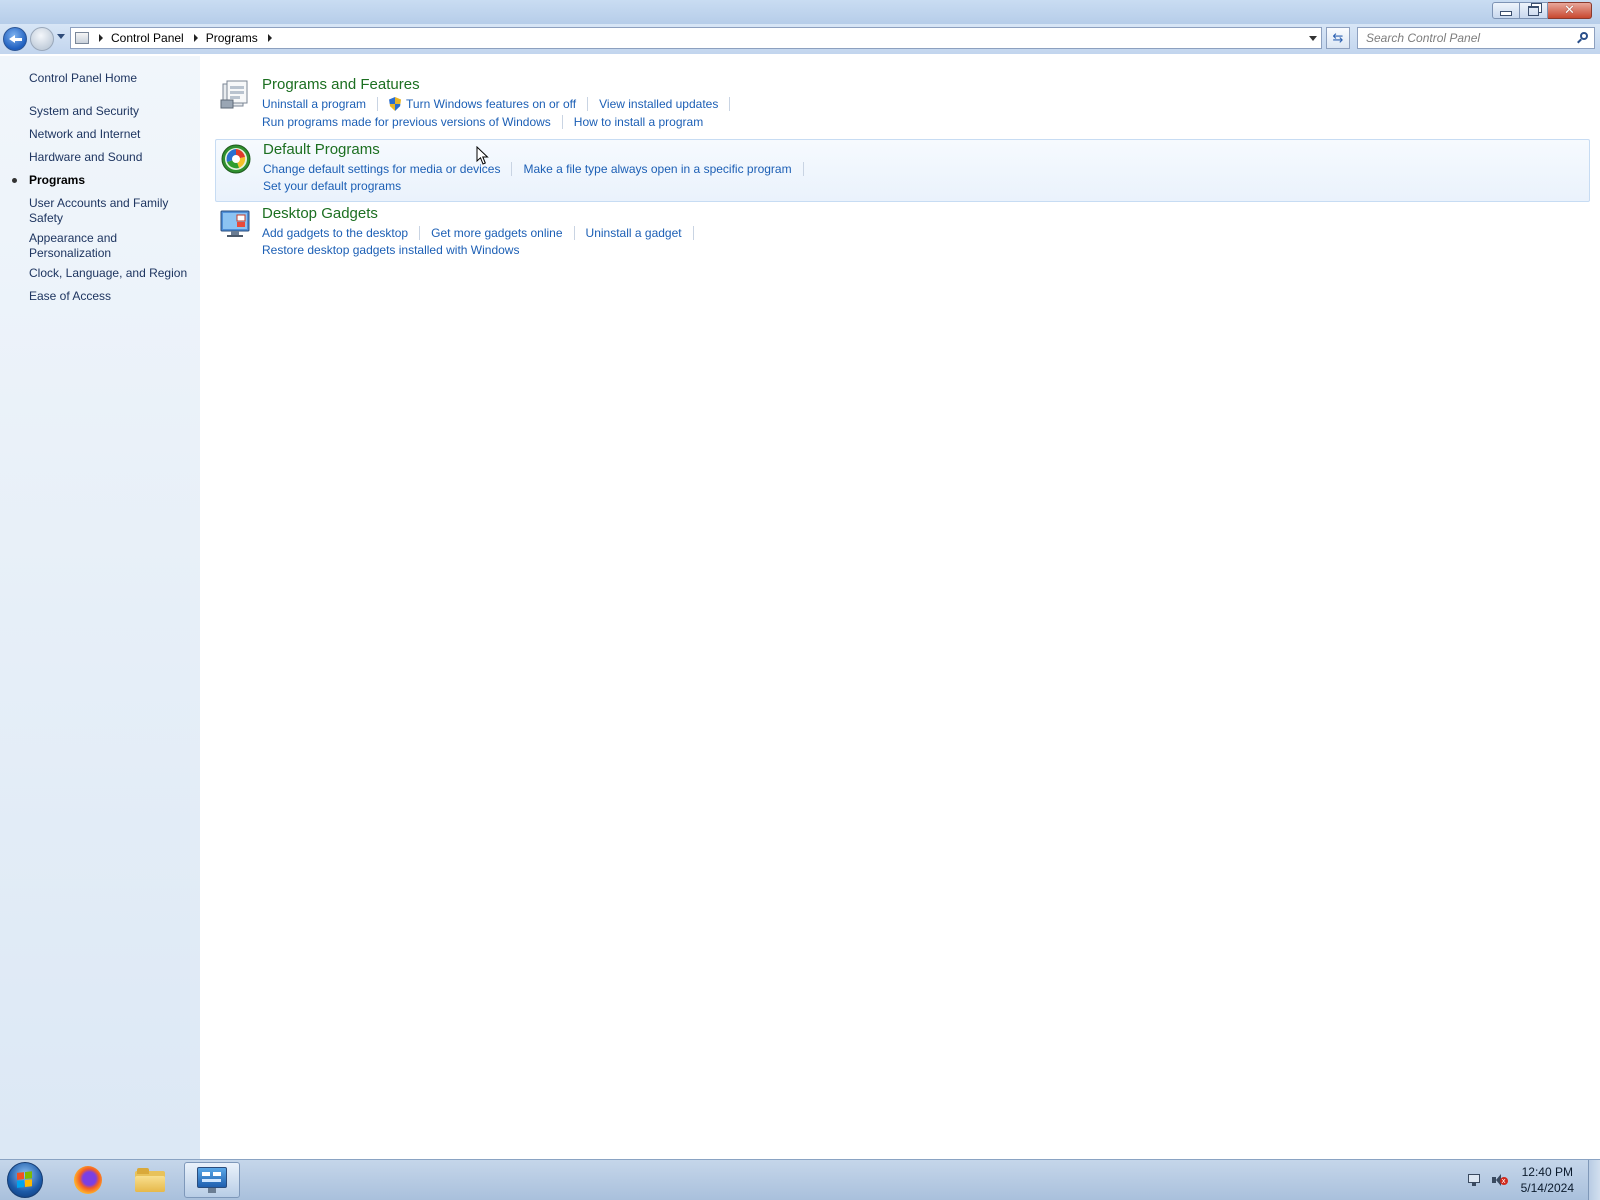 This screenshot has width=1600, height=1200. Describe the element at coordinates (696, 38) in the screenshot. I see `address-bar: Control Panel Programs` at that location.